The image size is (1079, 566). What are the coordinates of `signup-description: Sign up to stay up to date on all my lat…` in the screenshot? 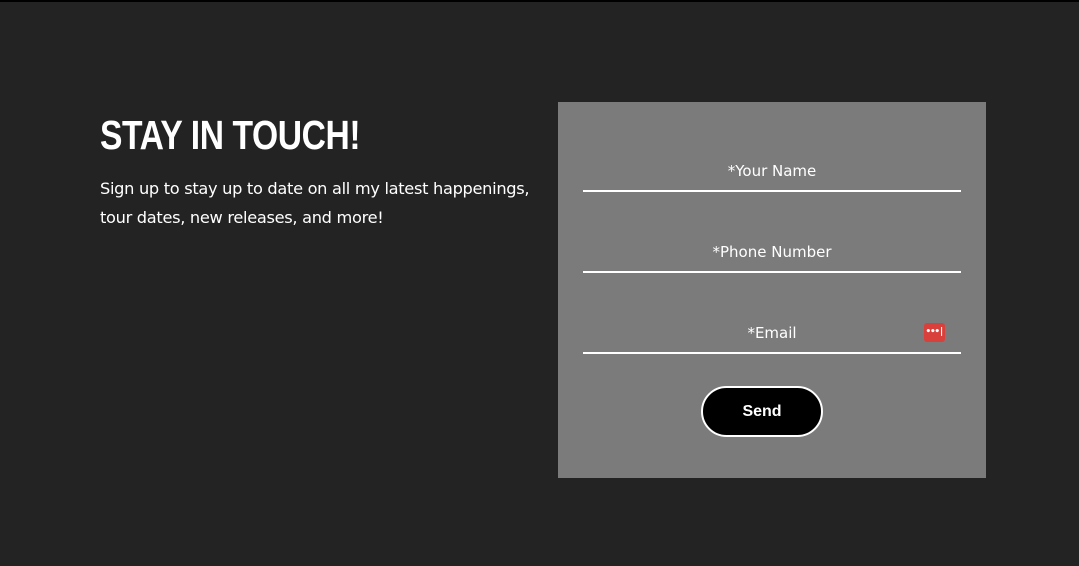 It's located at (315, 203).